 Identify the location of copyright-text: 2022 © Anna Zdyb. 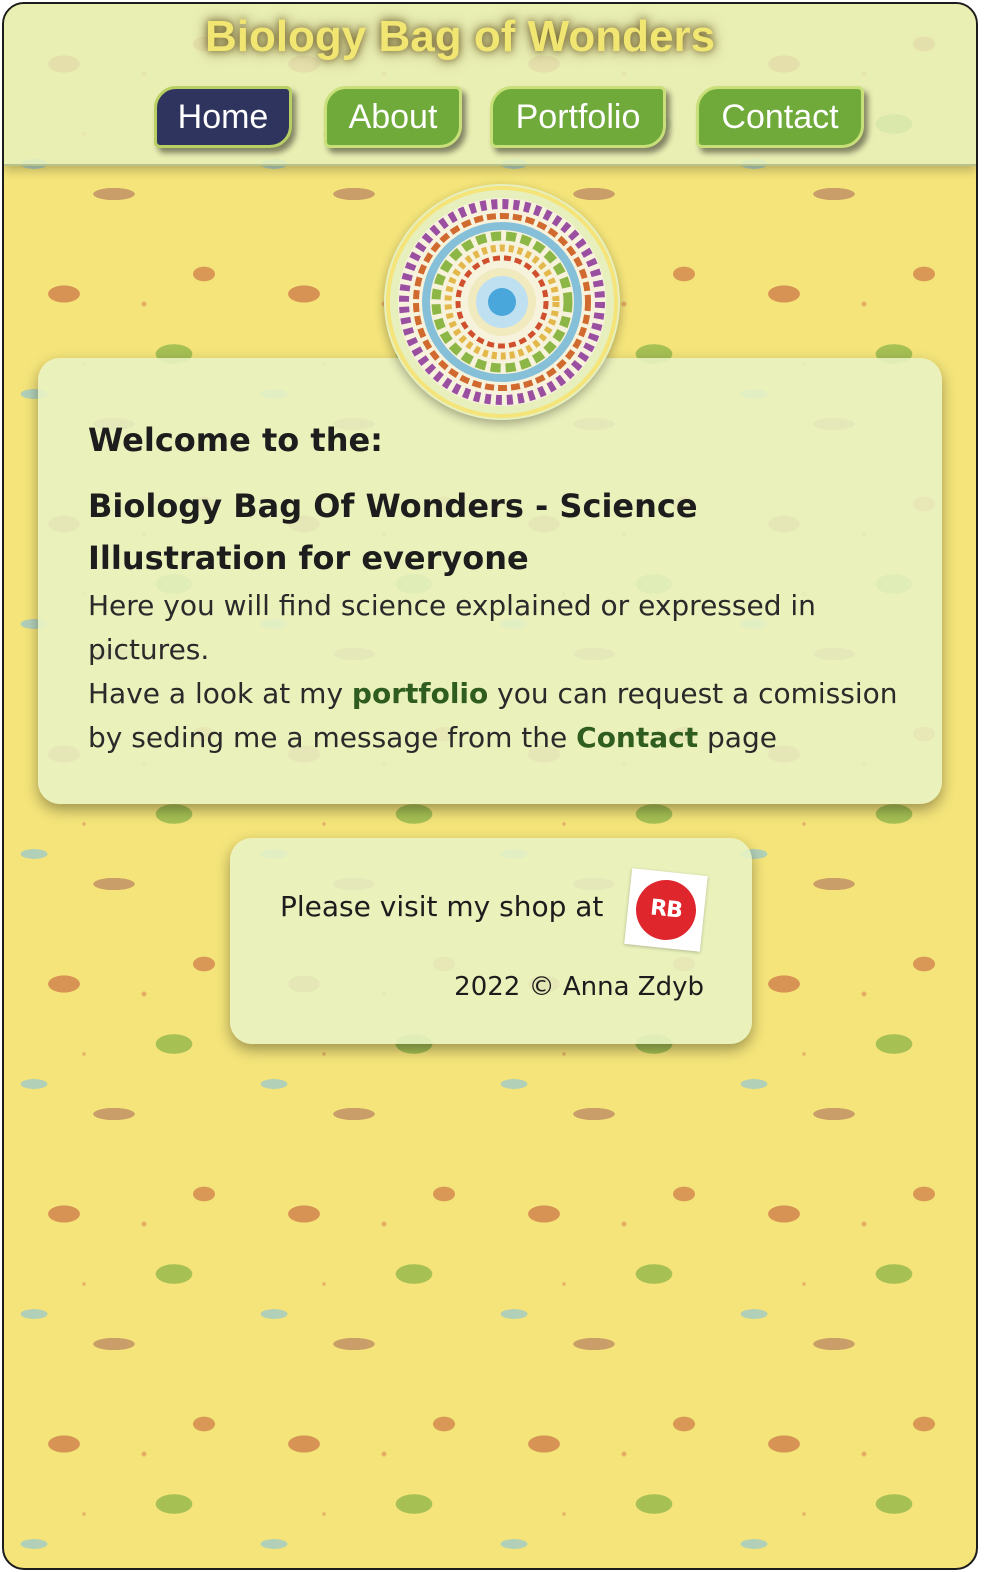
(579, 987).